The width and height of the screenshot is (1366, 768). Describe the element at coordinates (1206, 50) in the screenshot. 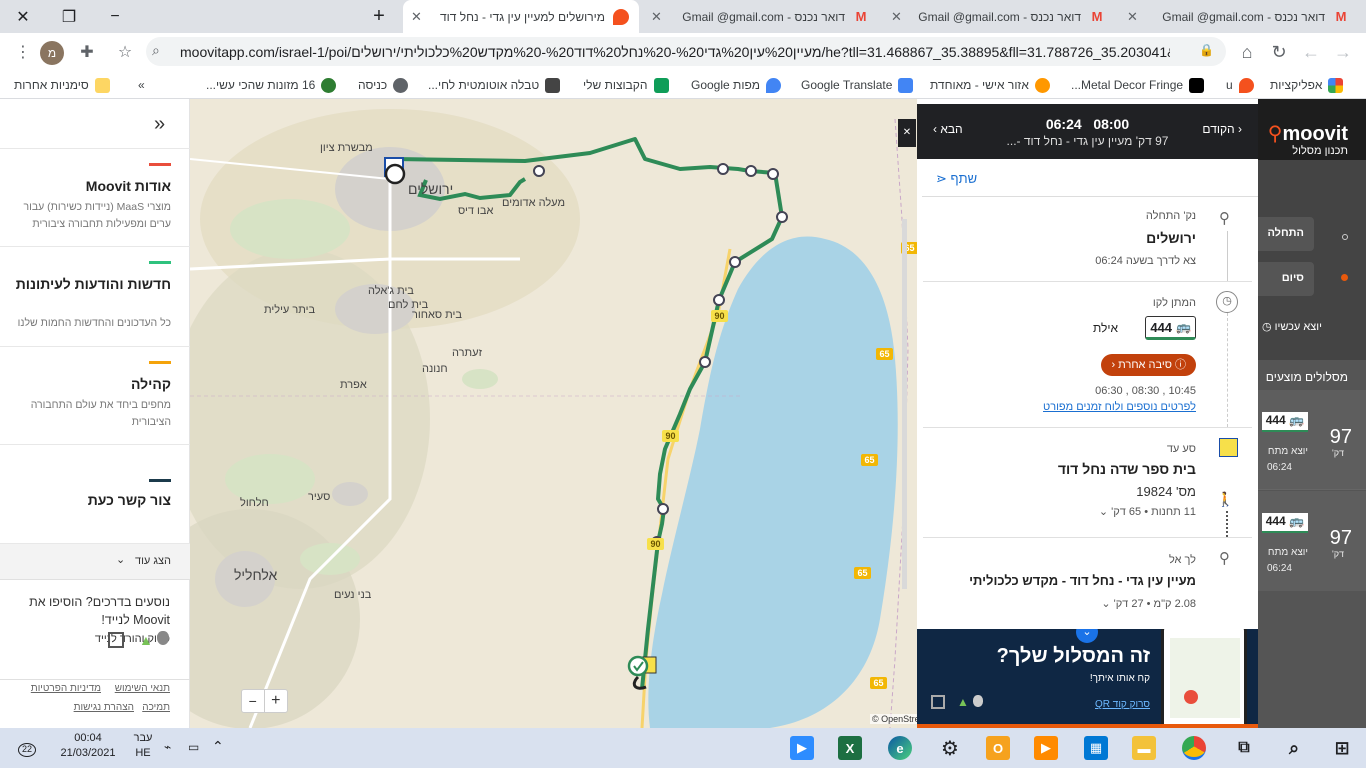

I see `lock-icon: 🔒` at that location.